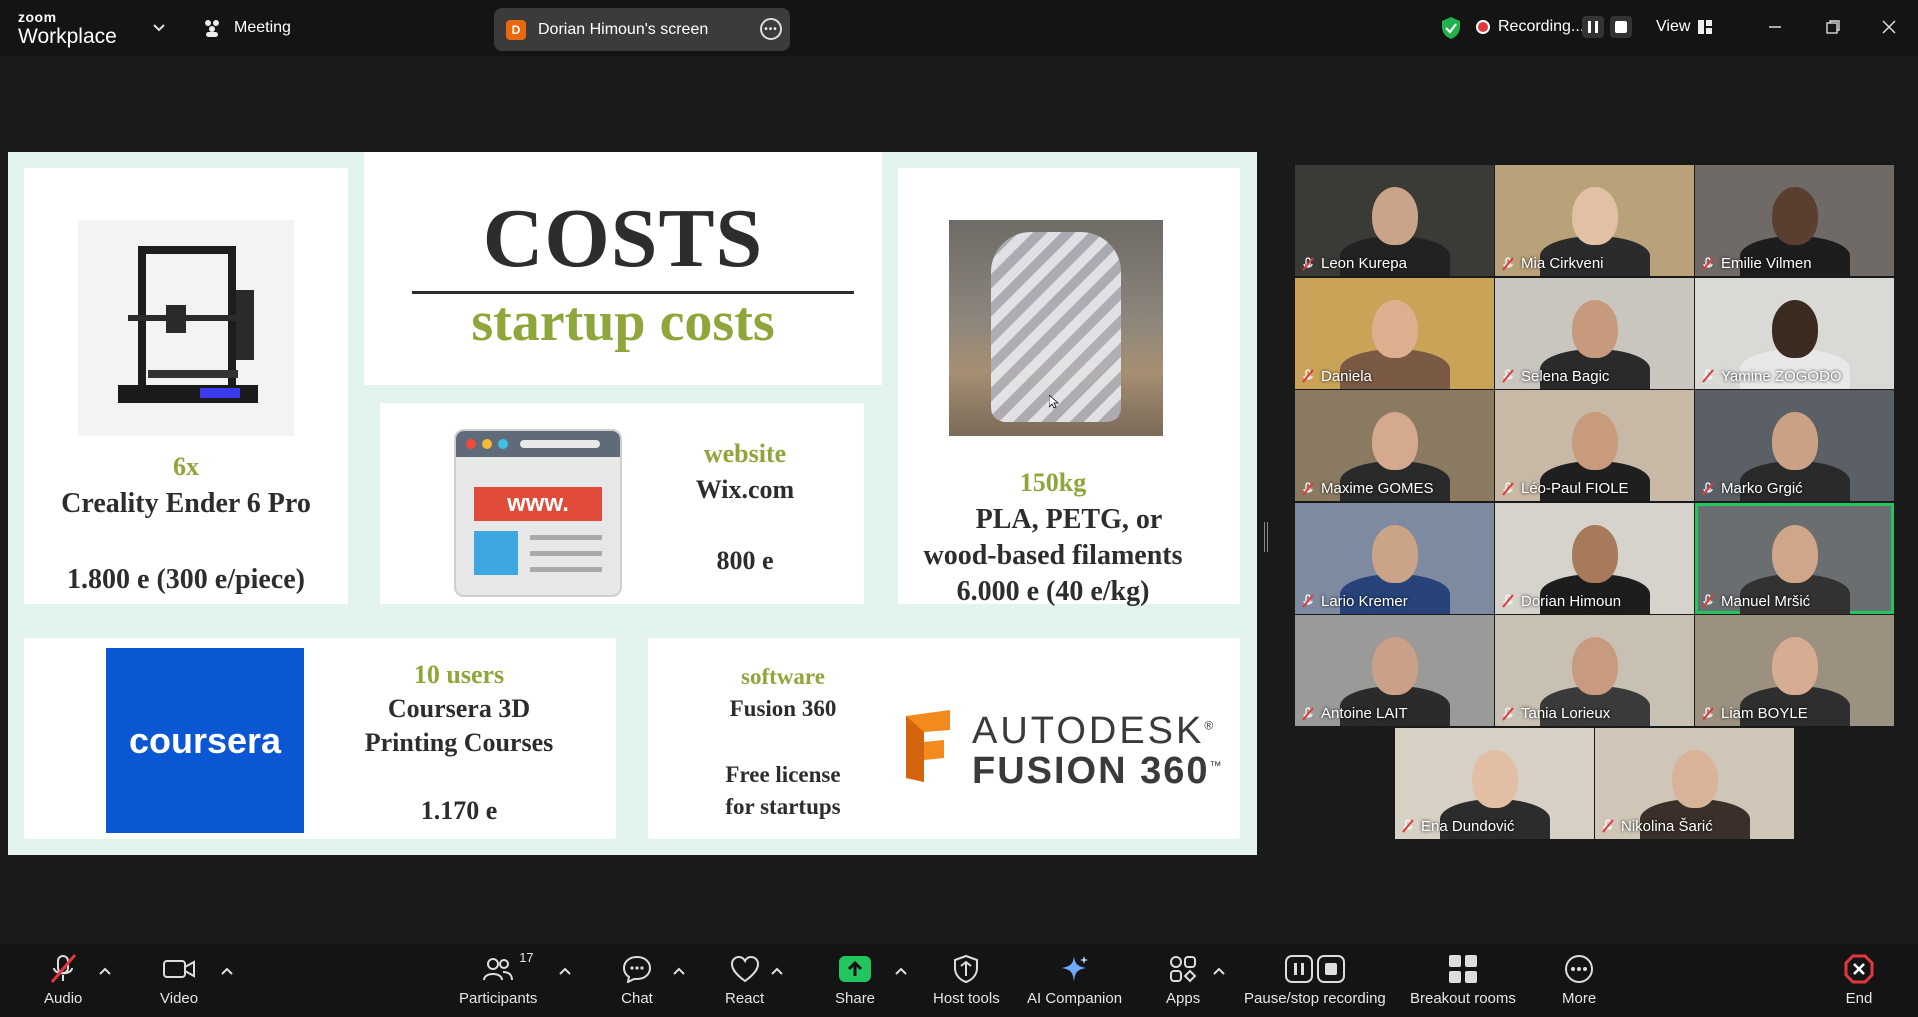  I want to click on zoom-workplace-logo: zoom Workplace, so click(67, 28).